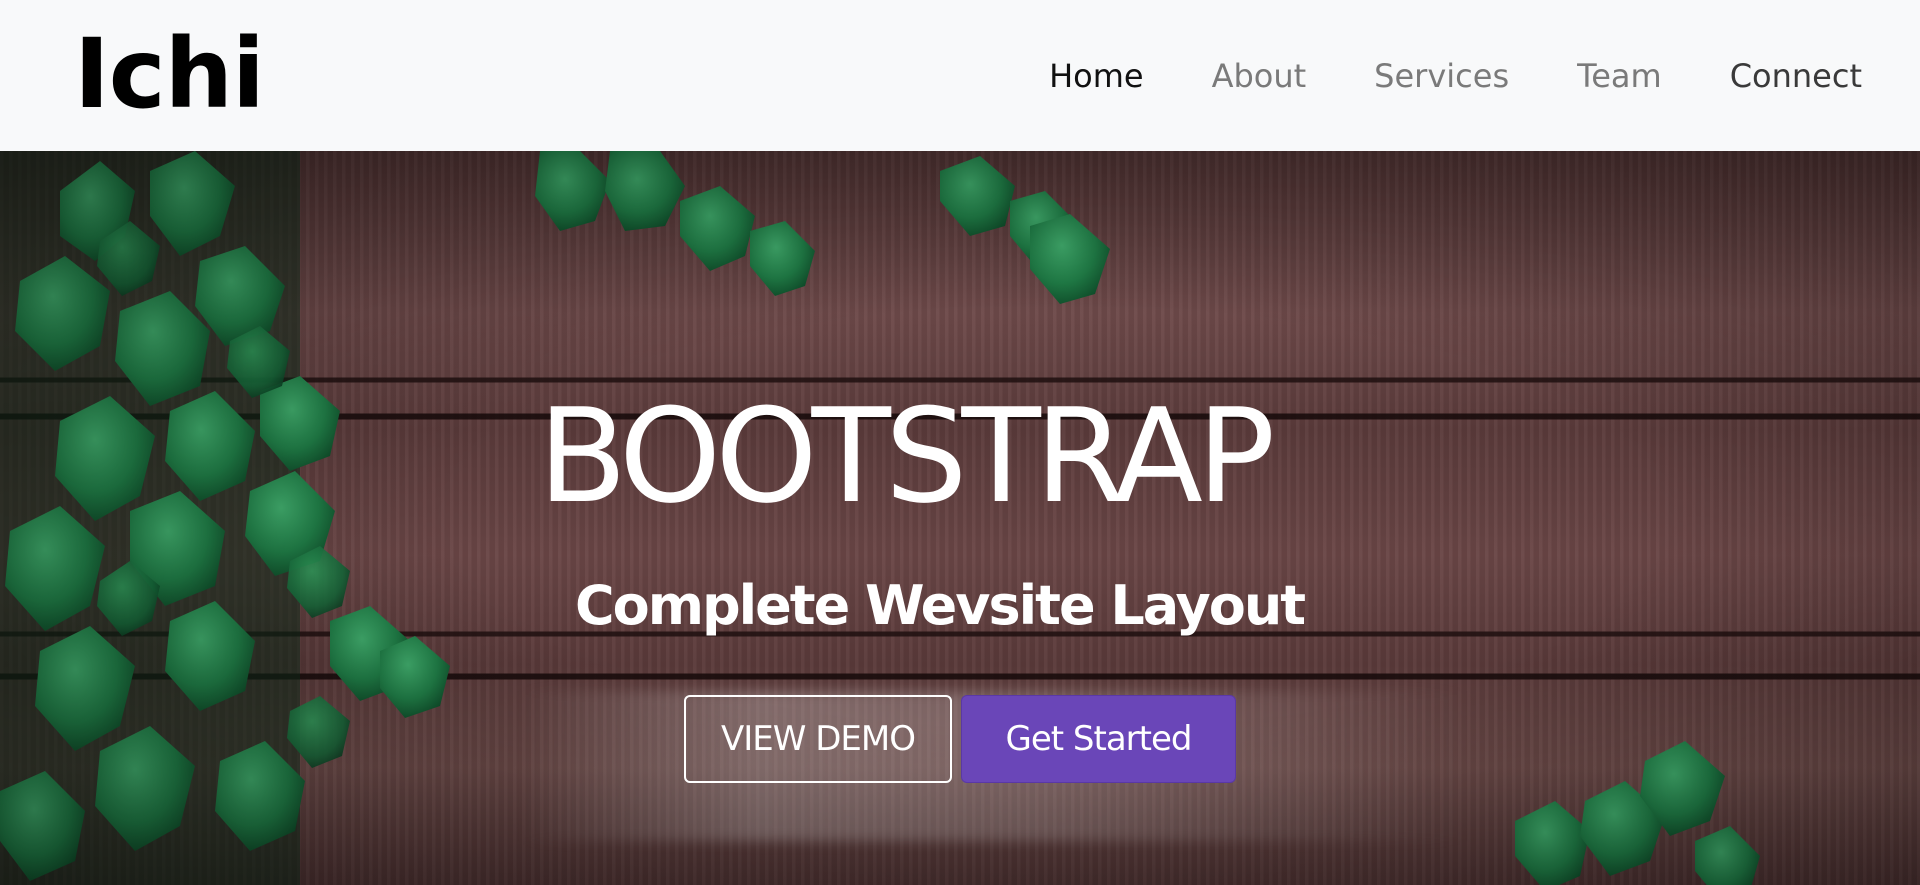 The image size is (1920, 885). I want to click on nav-link-team: Team, so click(1619, 76).